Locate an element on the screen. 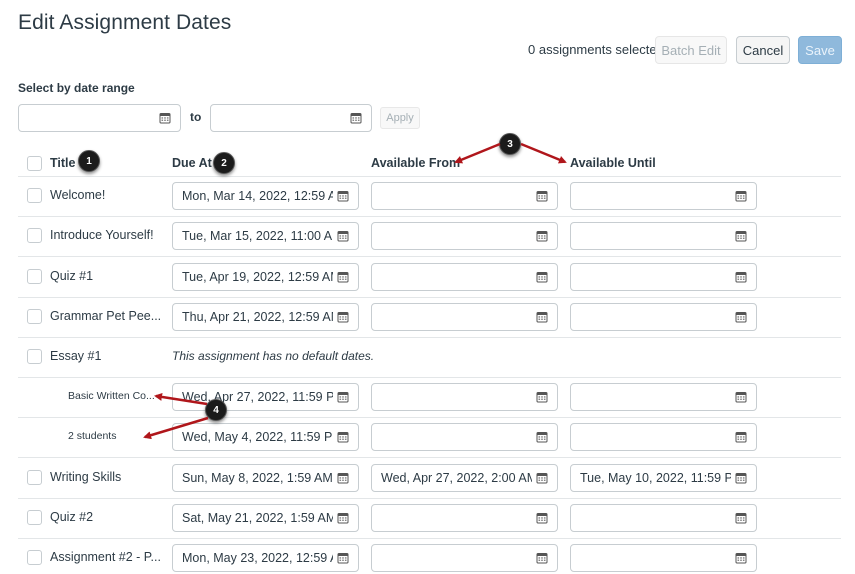 This screenshot has height=574, width=855. batch-edit-button: Batch Edit is located at coordinates (691, 50).